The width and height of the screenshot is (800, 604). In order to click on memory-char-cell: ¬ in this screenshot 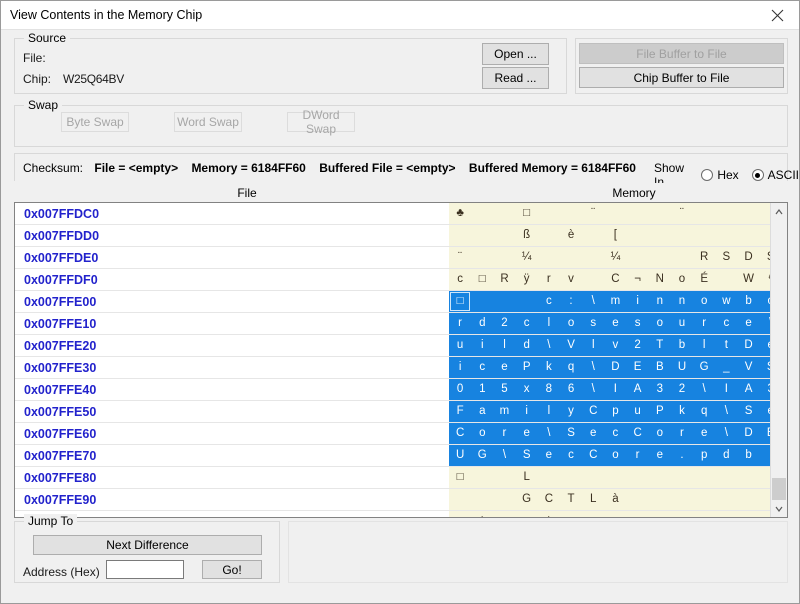, I will do `click(638, 279)`.